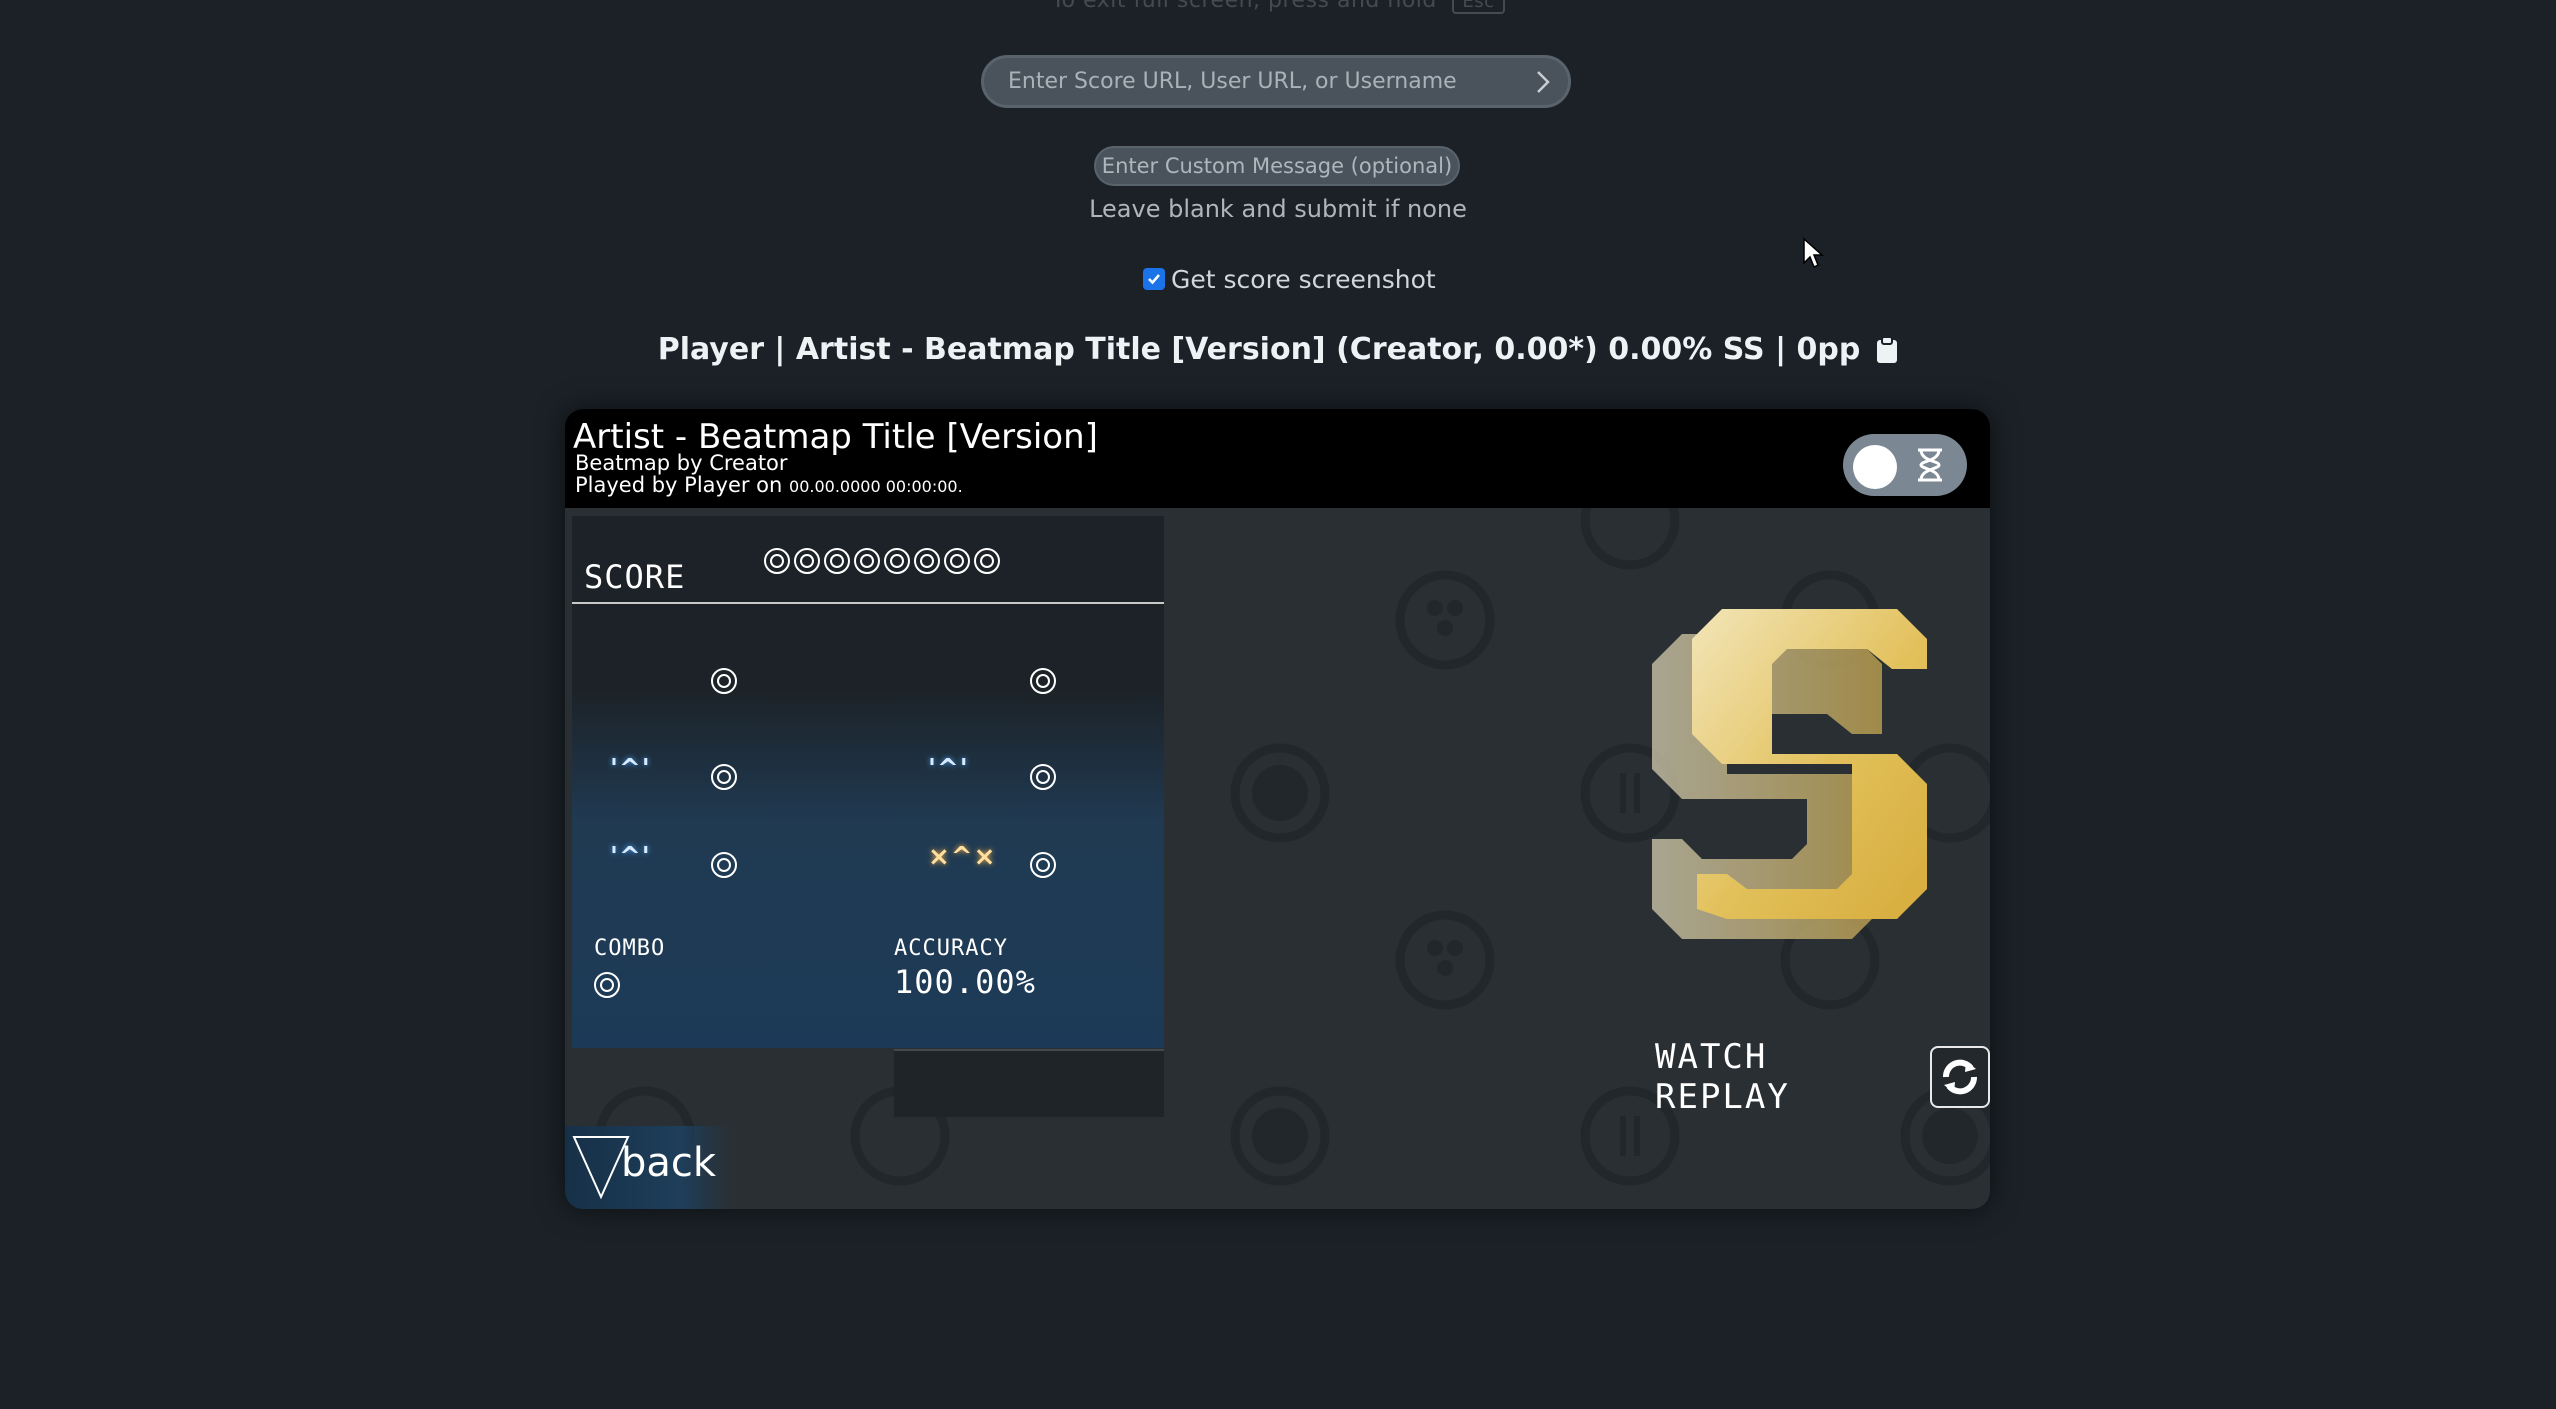  Describe the element at coordinates (1043, 865) in the screenshot. I see `count-miss` at that location.